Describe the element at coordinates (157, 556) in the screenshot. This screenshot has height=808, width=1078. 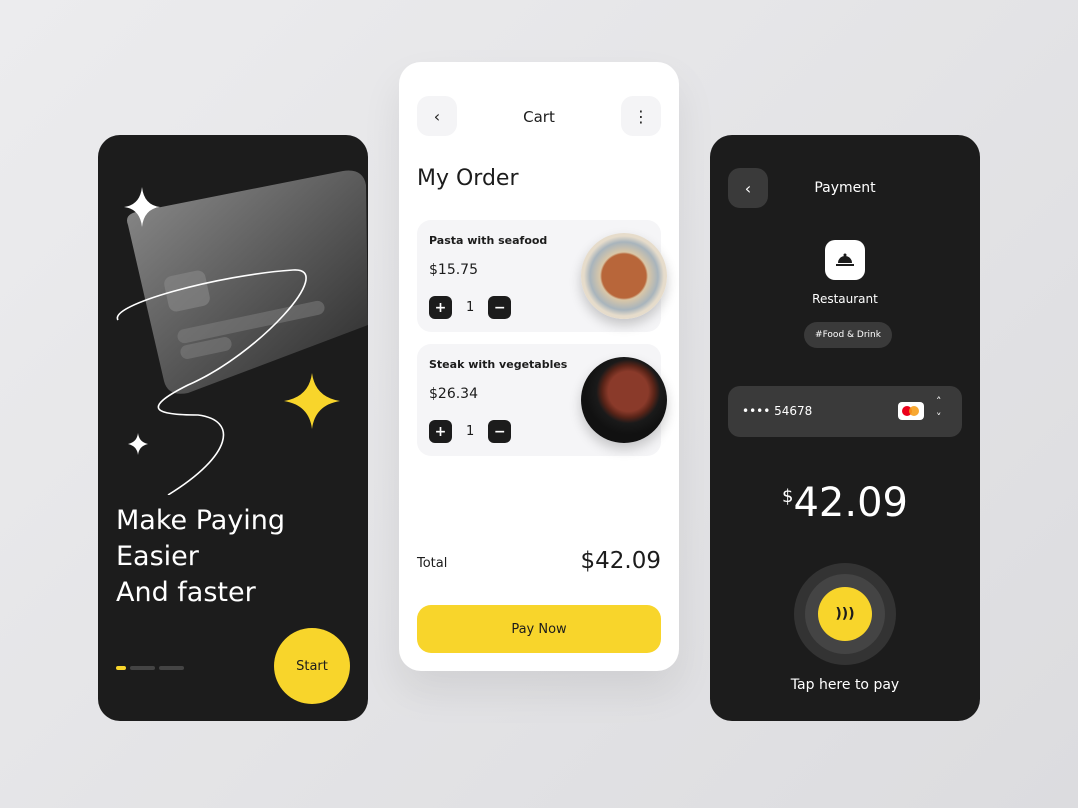
I see `headline-line: Easier` at that location.